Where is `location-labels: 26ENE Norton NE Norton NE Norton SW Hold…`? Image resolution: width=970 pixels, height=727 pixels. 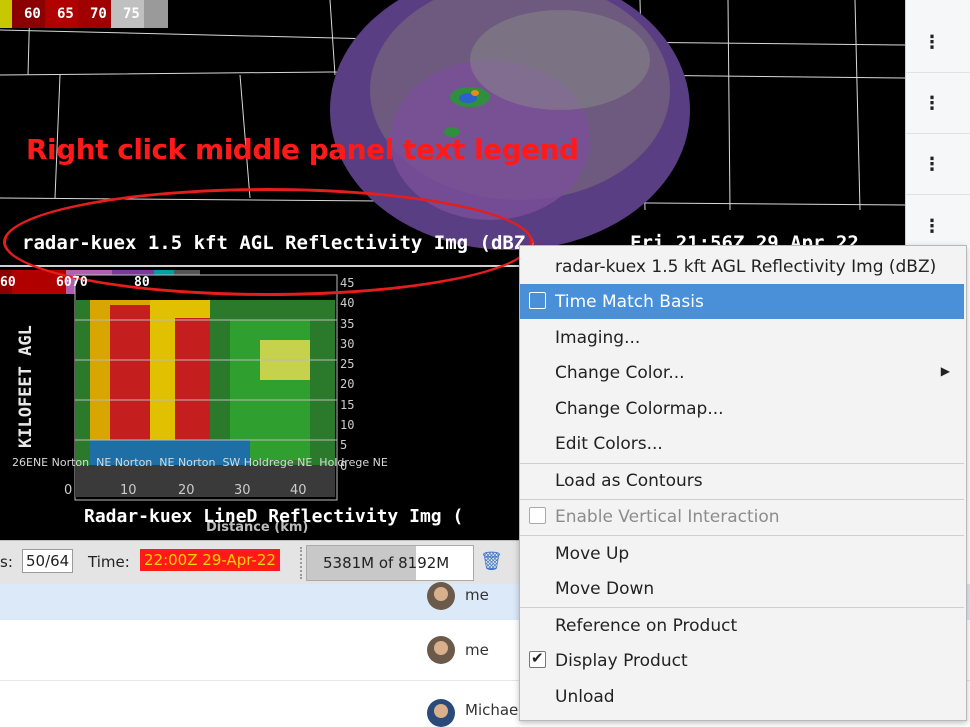
location-labels: 26ENE Norton NE Norton NE Norton SW Hold… is located at coordinates (200, 462).